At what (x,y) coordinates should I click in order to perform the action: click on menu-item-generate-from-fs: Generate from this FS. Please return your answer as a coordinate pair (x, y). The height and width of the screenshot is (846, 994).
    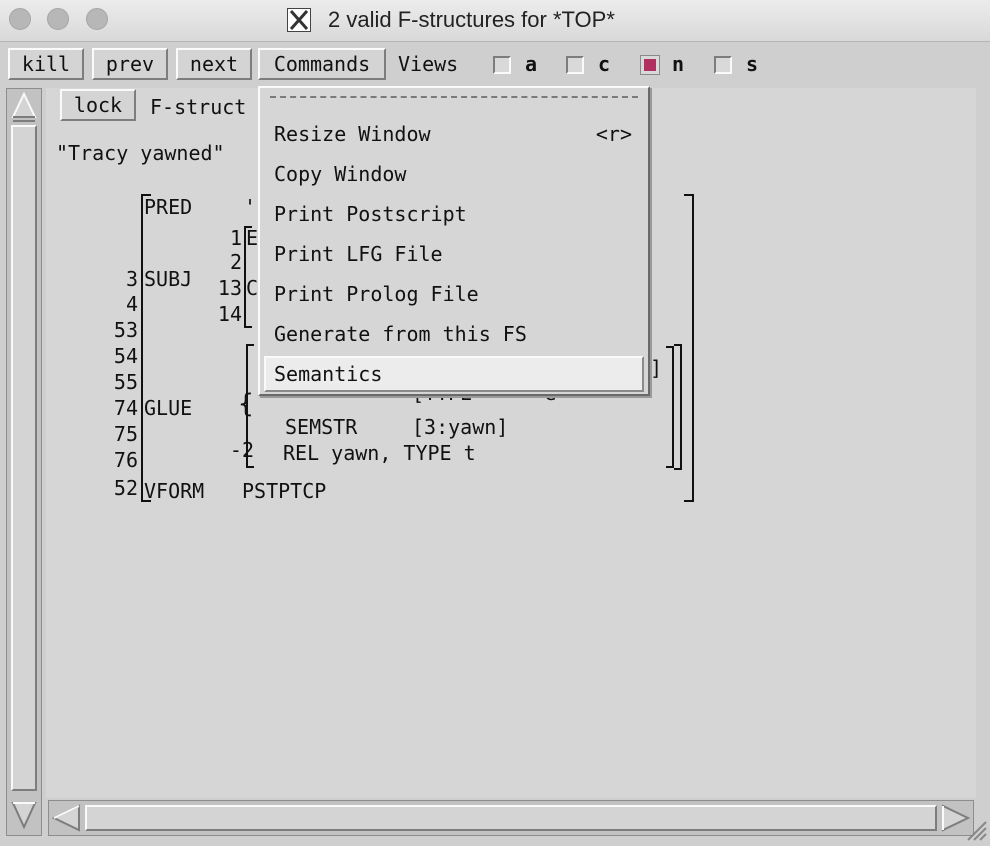
    Looking at the image, I should click on (454, 334).